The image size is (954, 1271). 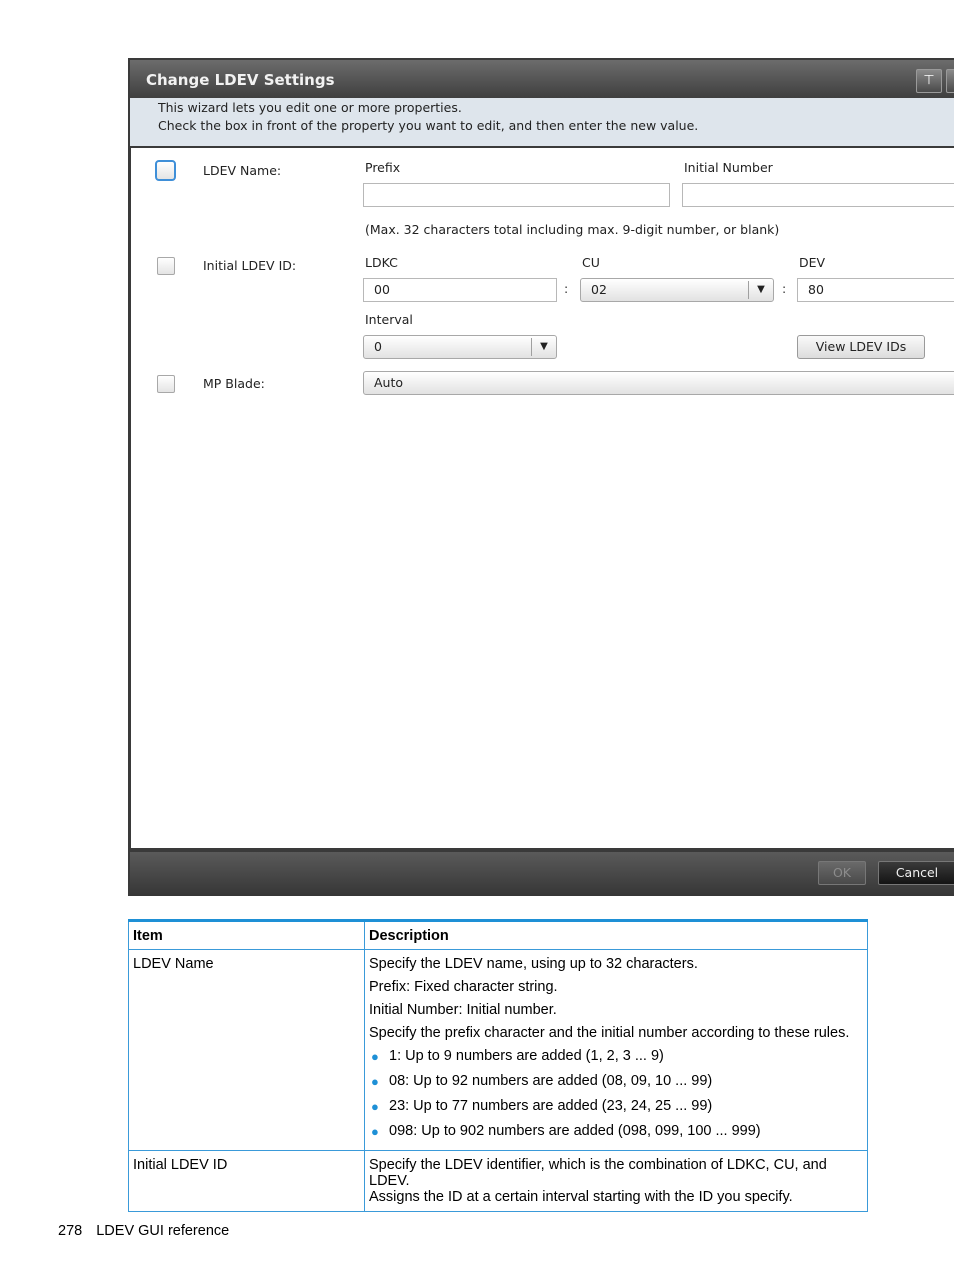 What do you see at coordinates (381, 262) in the screenshot?
I see `ldkc-label: LDKC` at bounding box center [381, 262].